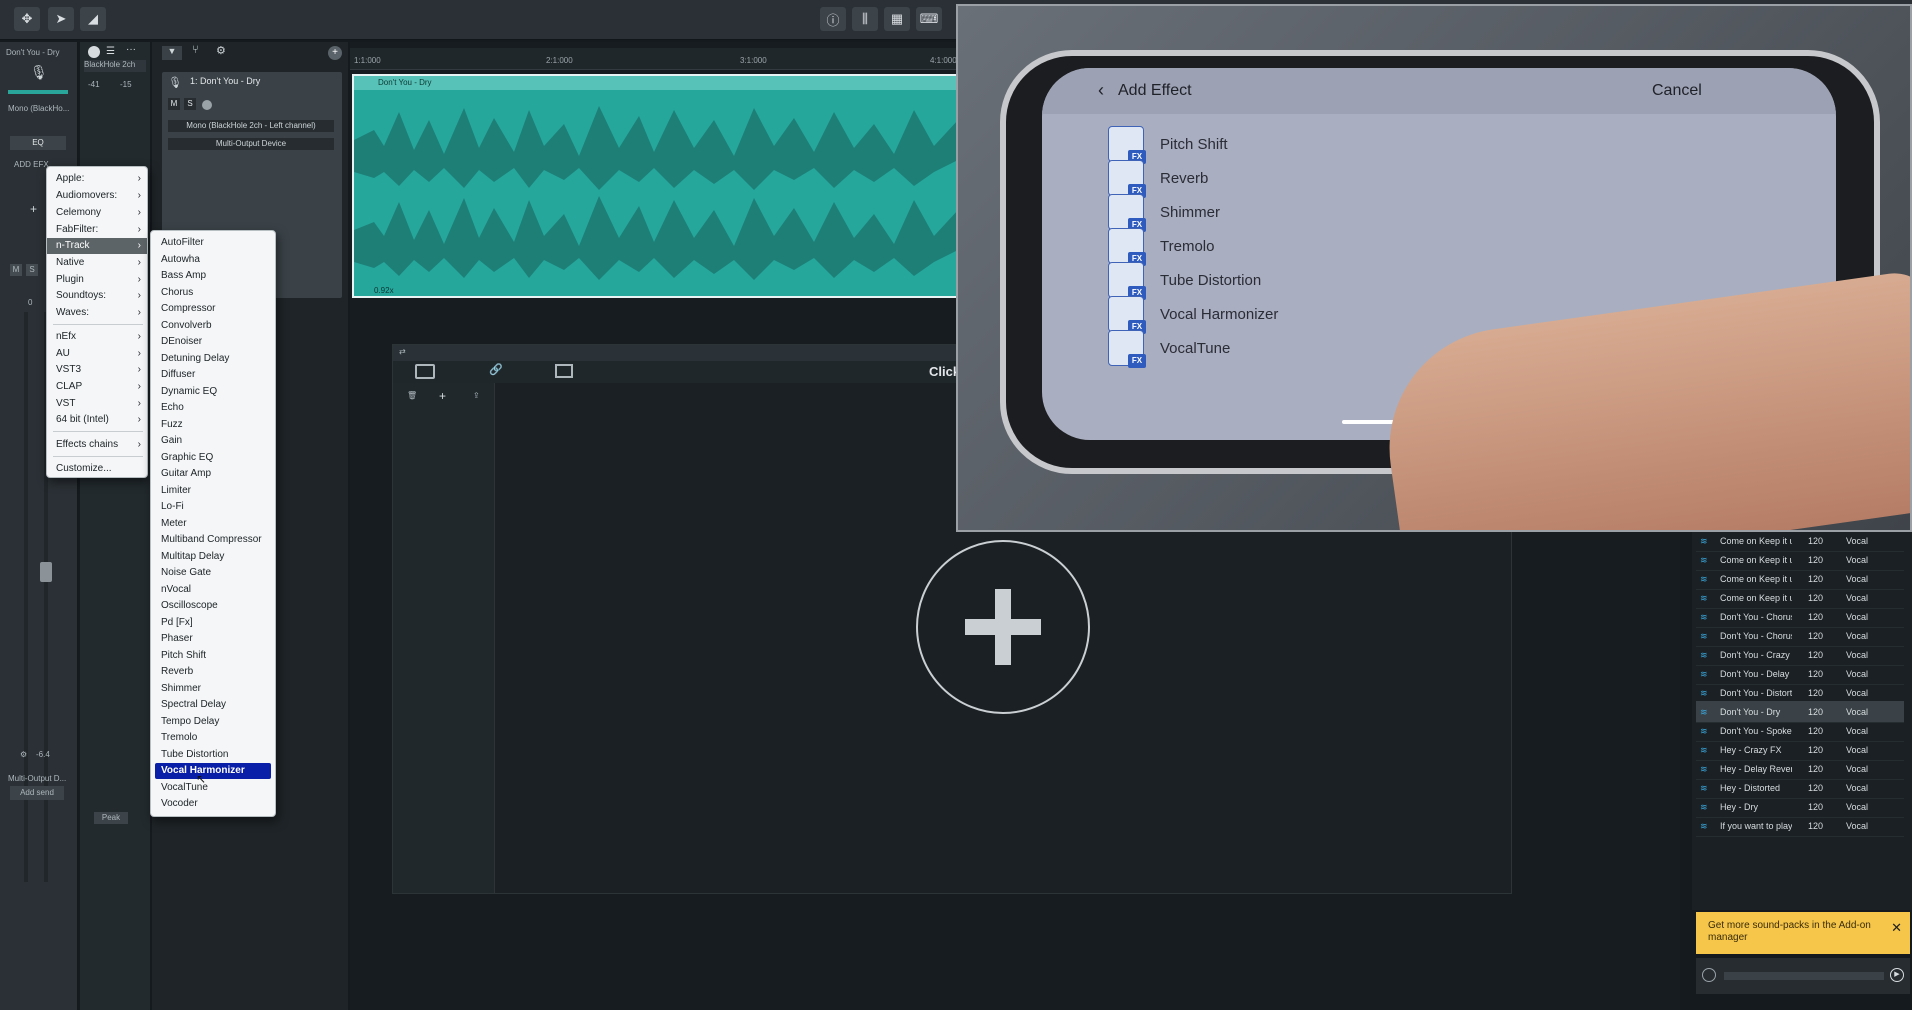 Image resolution: width=1912 pixels, height=1010 pixels. What do you see at coordinates (213, 408) in the screenshot?
I see `menu-item-effect: Echo` at bounding box center [213, 408].